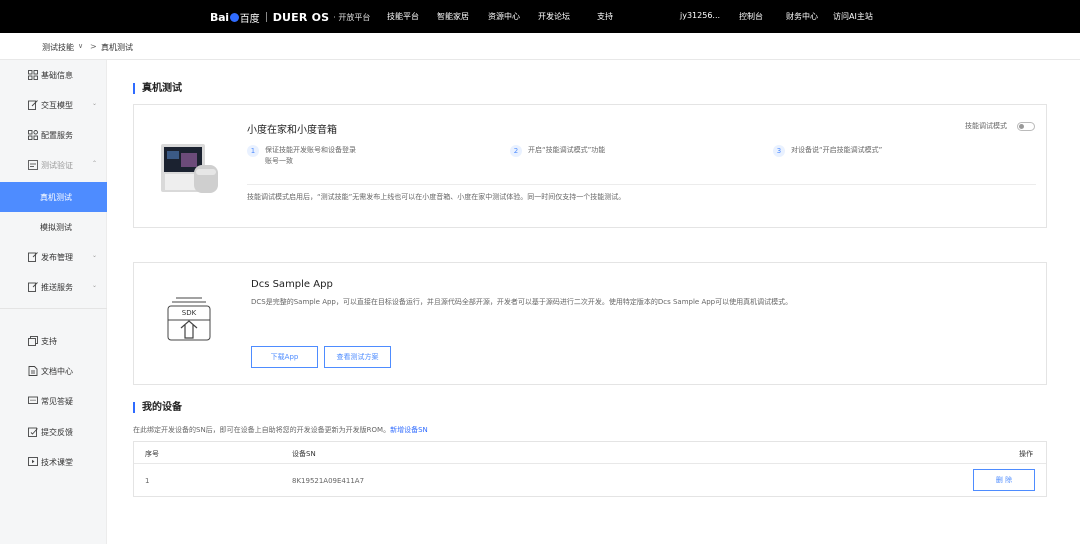  Describe the element at coordinates (57, 135) in the screenshot. I see `sidebar-item-label: 配置服务` at that location.